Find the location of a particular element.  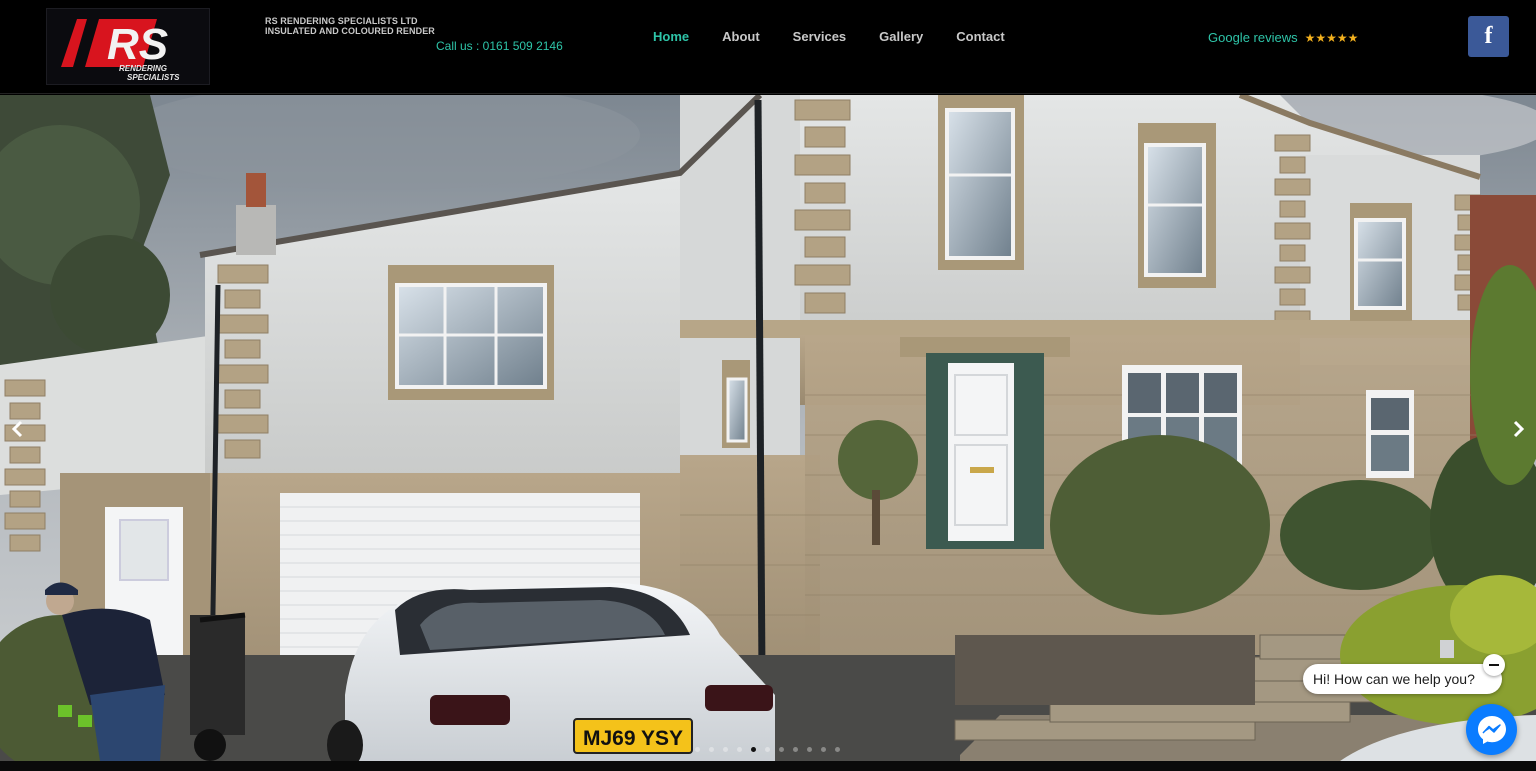

messenger-icon is located at coordinates (1491, 729).